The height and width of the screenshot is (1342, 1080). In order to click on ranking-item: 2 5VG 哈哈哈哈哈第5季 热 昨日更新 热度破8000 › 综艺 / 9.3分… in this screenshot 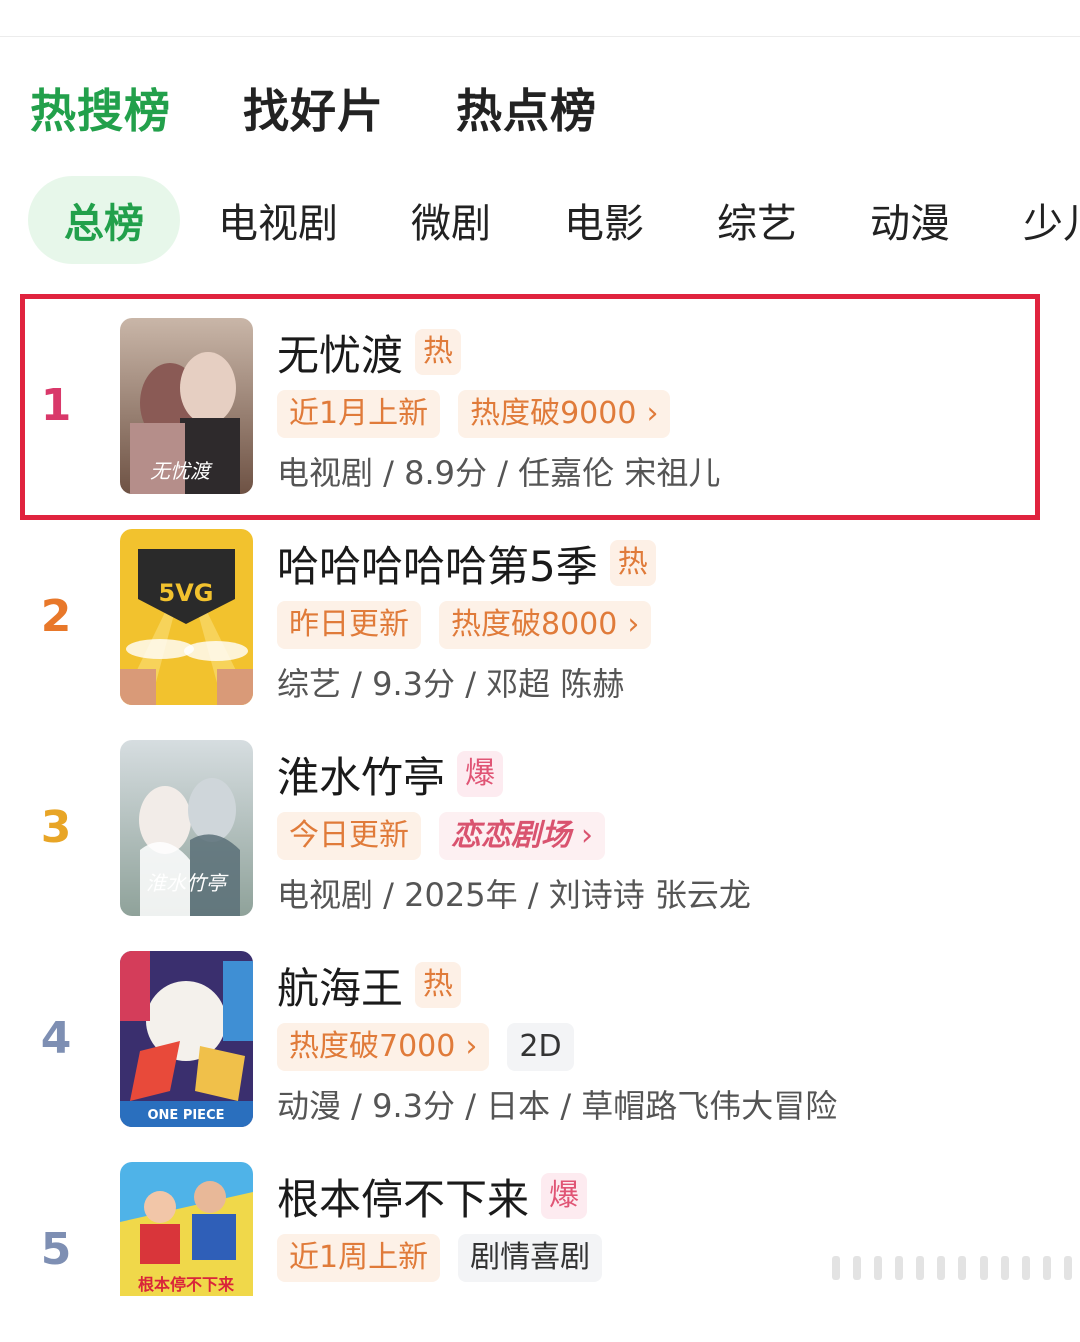, I will do `click(540, 619)`.